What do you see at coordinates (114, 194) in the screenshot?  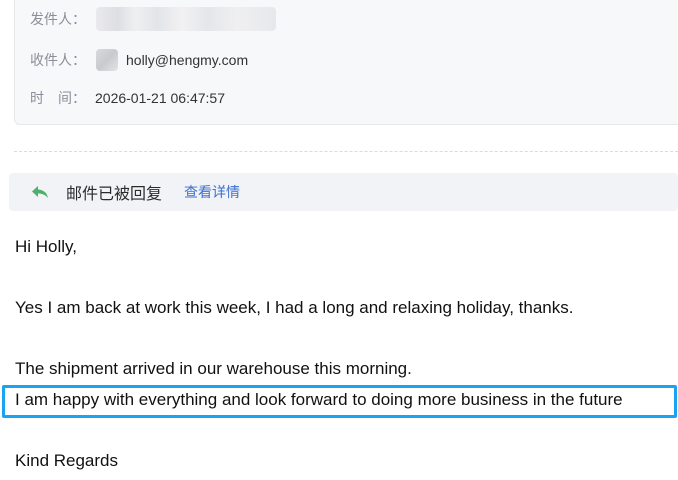 I see `reply-status-text: 邮件已被回复` at bounding box center [114, 194].